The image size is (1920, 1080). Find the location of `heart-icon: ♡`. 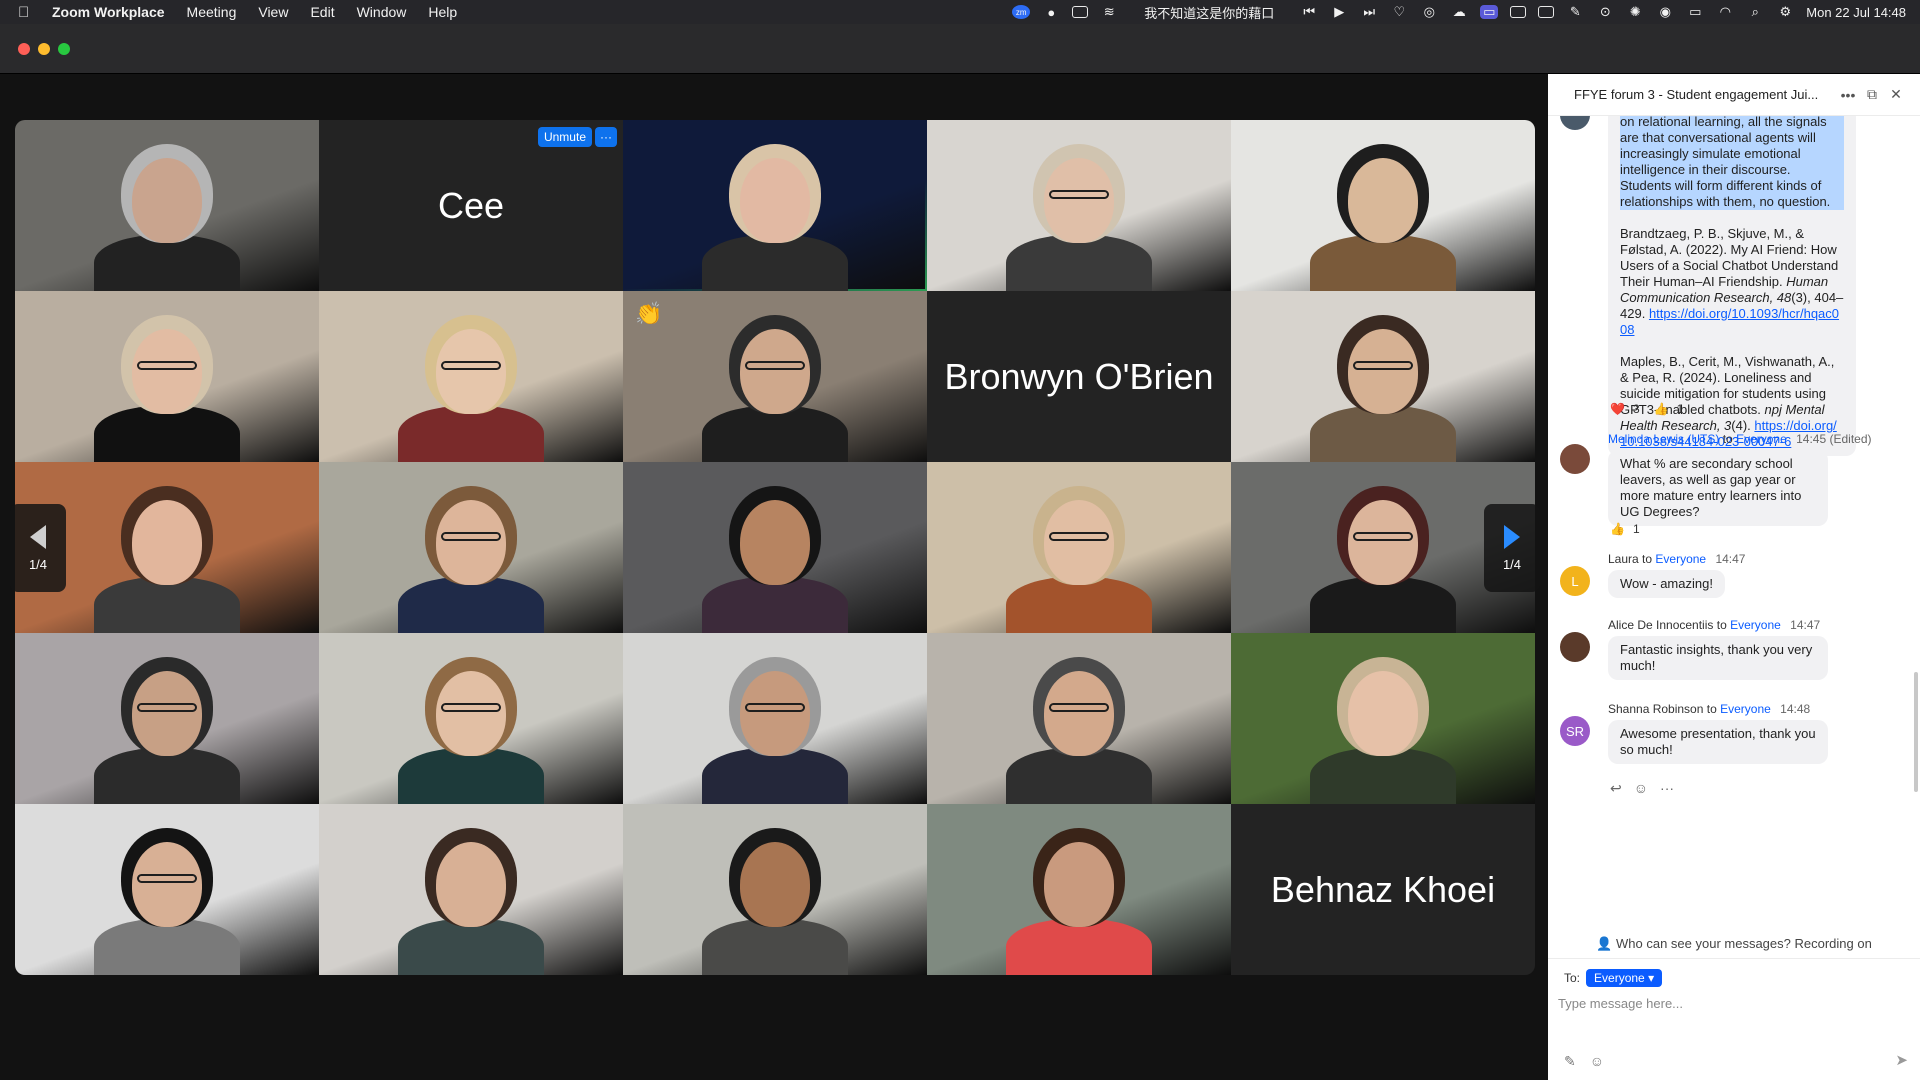

heart-icon: ♡ is located at coordinates (1399, 11).